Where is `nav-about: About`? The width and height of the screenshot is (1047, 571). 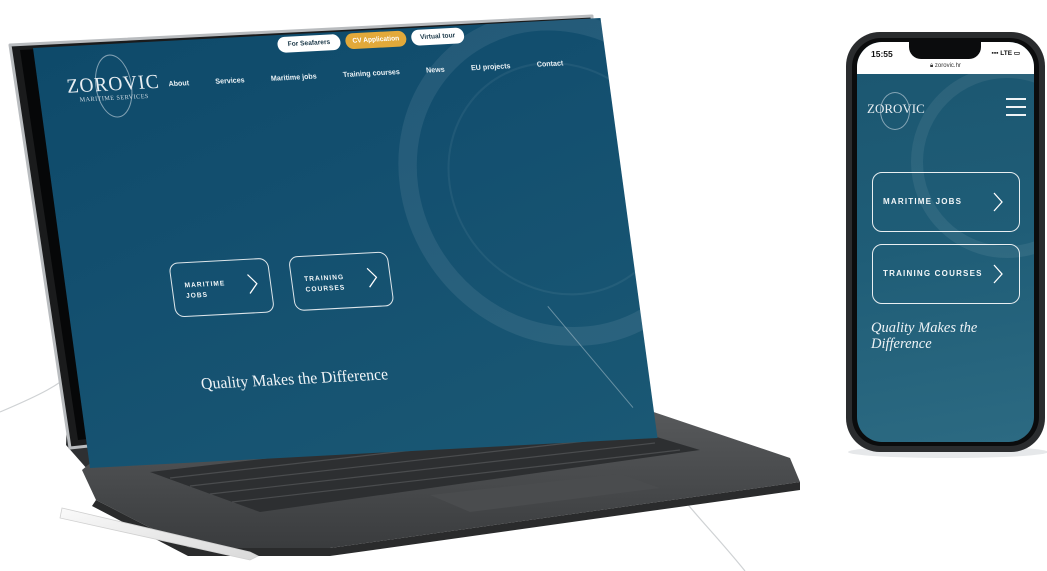 nav-about: About is located at coordinates (178, 84).